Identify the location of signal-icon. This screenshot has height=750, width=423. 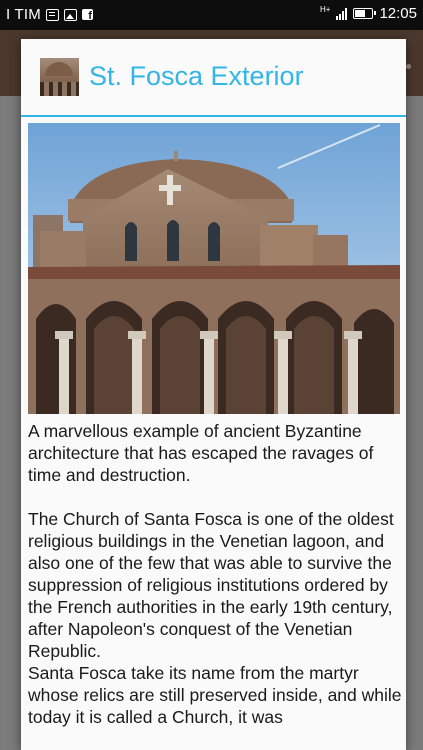
(342, 13).